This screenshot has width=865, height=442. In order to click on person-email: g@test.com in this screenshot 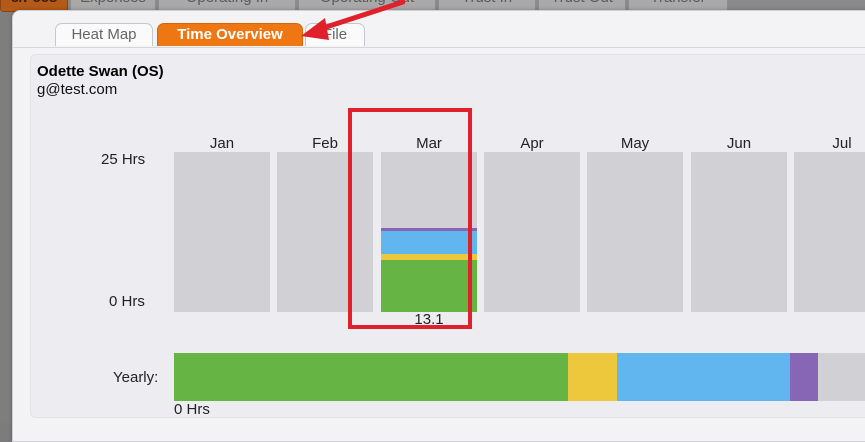, I will do `click(77, 89)`.